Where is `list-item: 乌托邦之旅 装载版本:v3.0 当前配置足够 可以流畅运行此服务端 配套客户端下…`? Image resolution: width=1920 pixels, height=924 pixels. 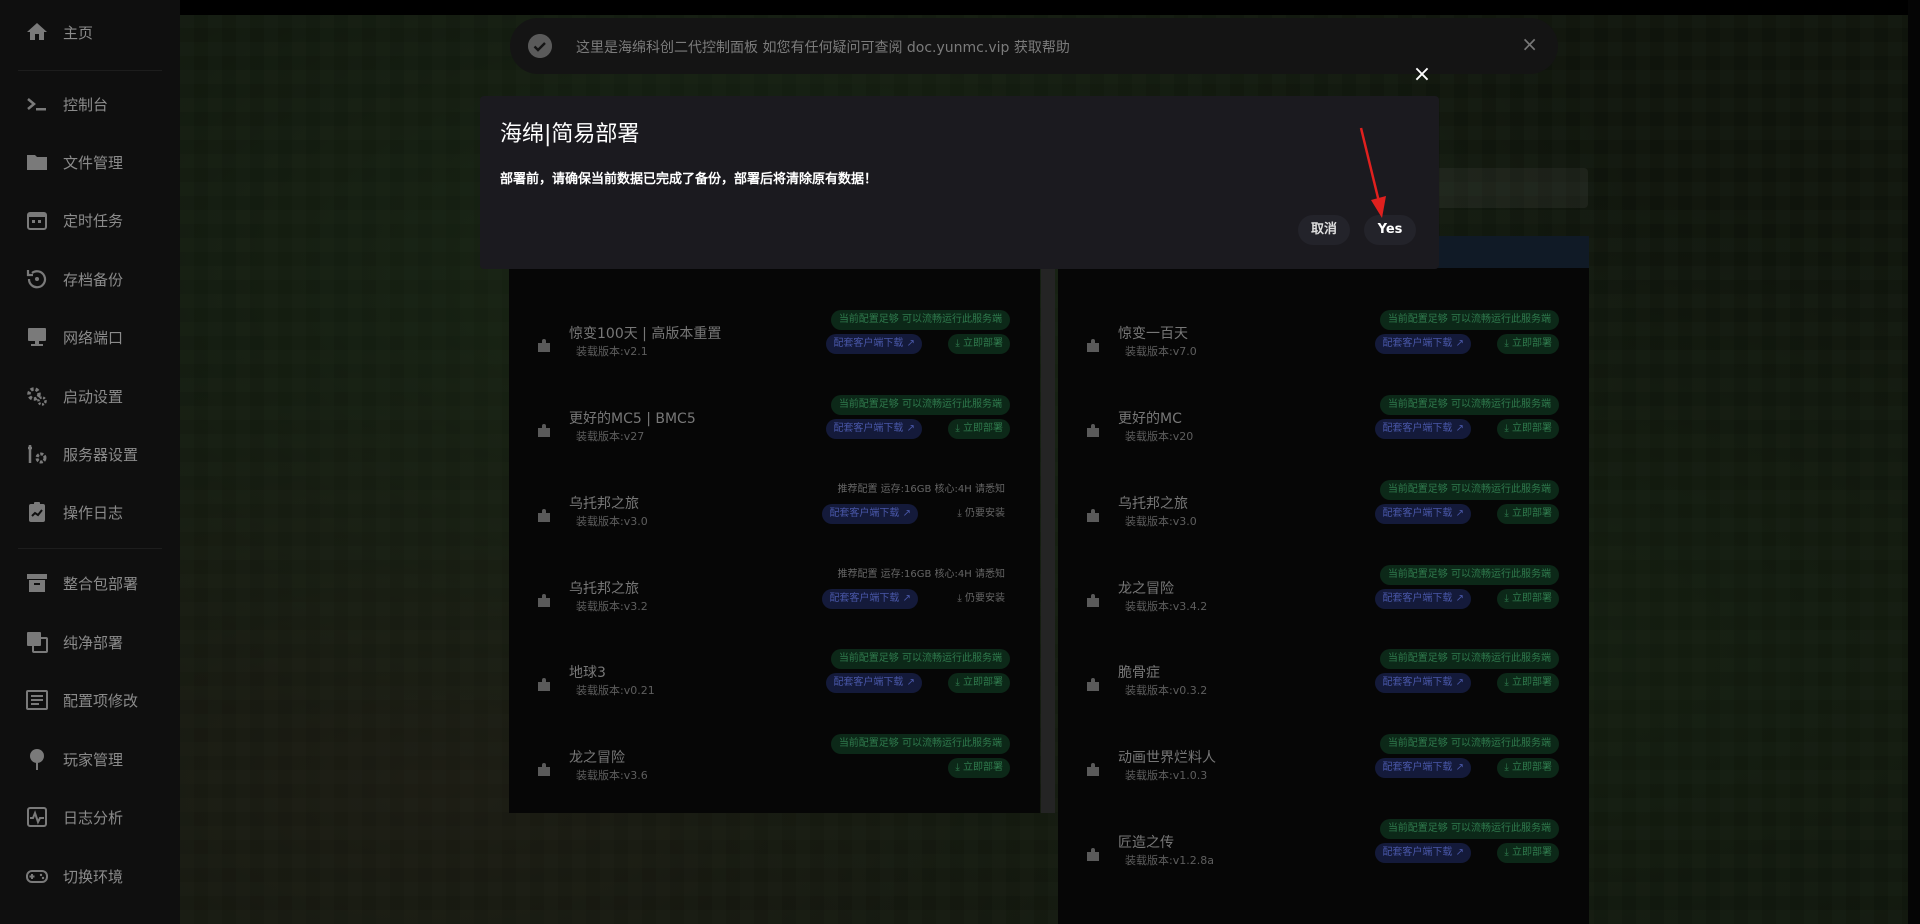 list-item: 乌托邦之旅 装载版本:v3.0 当前配置足够 可以流畅运行此服务端 配套客户端下… is located at coordinates (1323, 515).